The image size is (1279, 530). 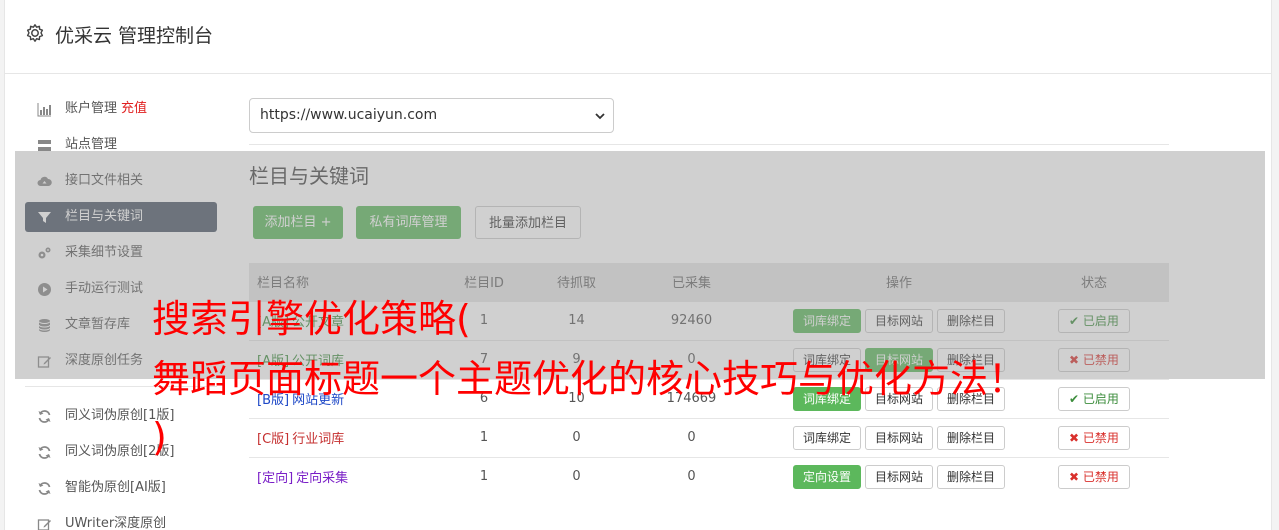 I want to click on sidebar-item-account: 账户管理 充值, so click(x=121, y=109).